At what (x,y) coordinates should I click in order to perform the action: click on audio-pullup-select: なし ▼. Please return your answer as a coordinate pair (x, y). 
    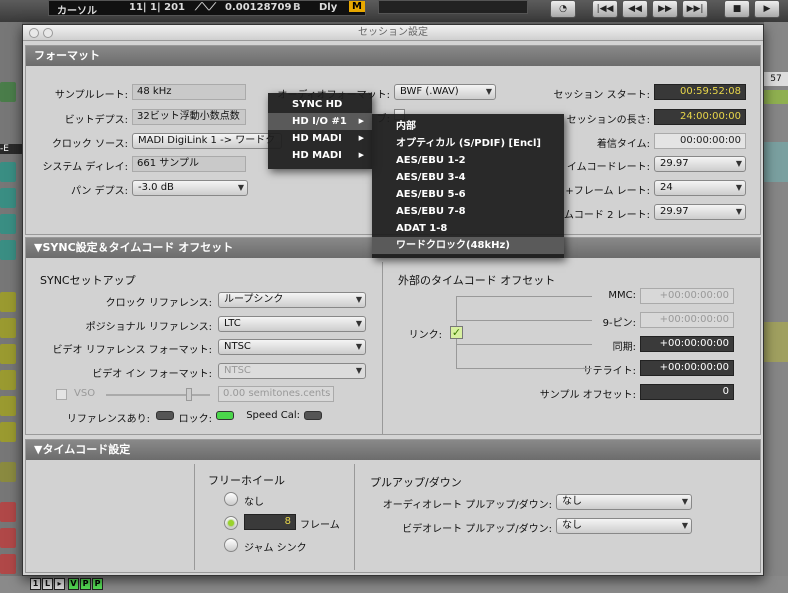
    Looking at the image, I should click on (624, 502).